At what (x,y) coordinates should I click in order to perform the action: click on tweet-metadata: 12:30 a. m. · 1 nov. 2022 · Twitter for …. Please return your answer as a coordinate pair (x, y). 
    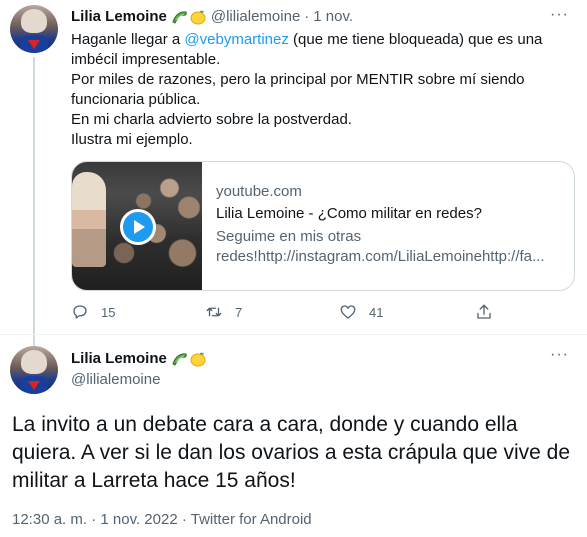
    Looking at the image, I should click on (162, 519).